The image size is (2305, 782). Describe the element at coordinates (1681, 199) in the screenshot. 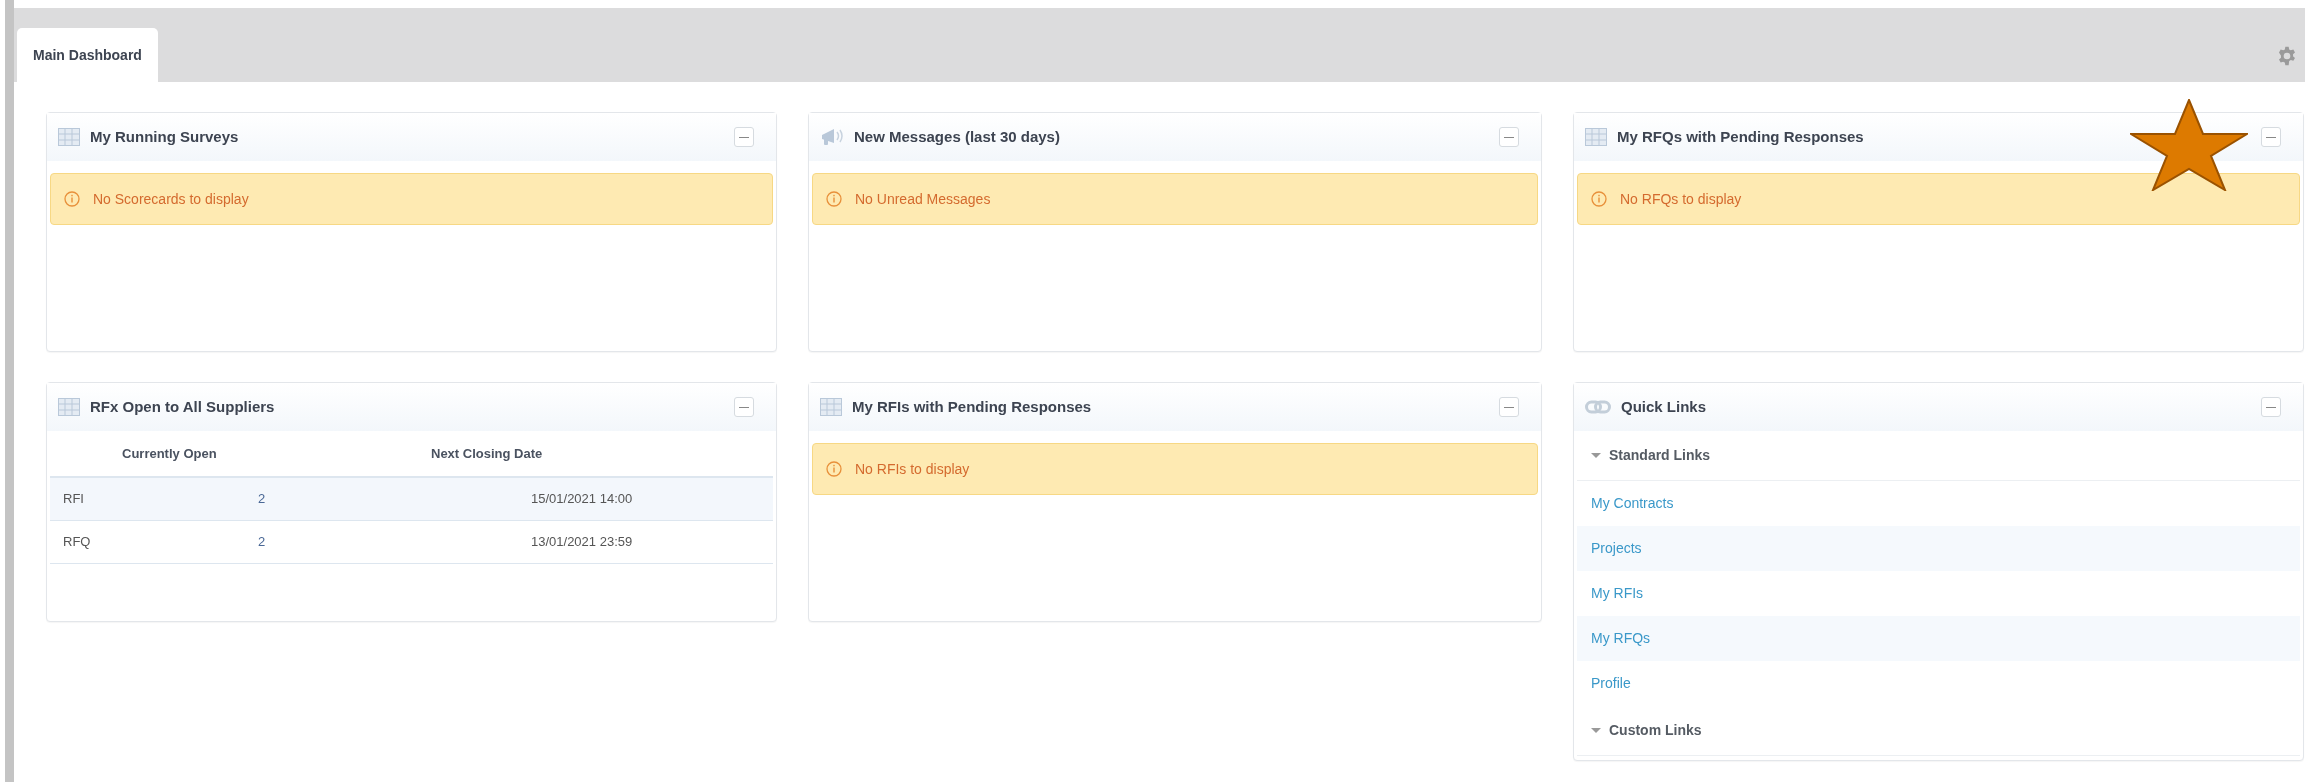

I see `alert-message: No RFQs to display` at that location.